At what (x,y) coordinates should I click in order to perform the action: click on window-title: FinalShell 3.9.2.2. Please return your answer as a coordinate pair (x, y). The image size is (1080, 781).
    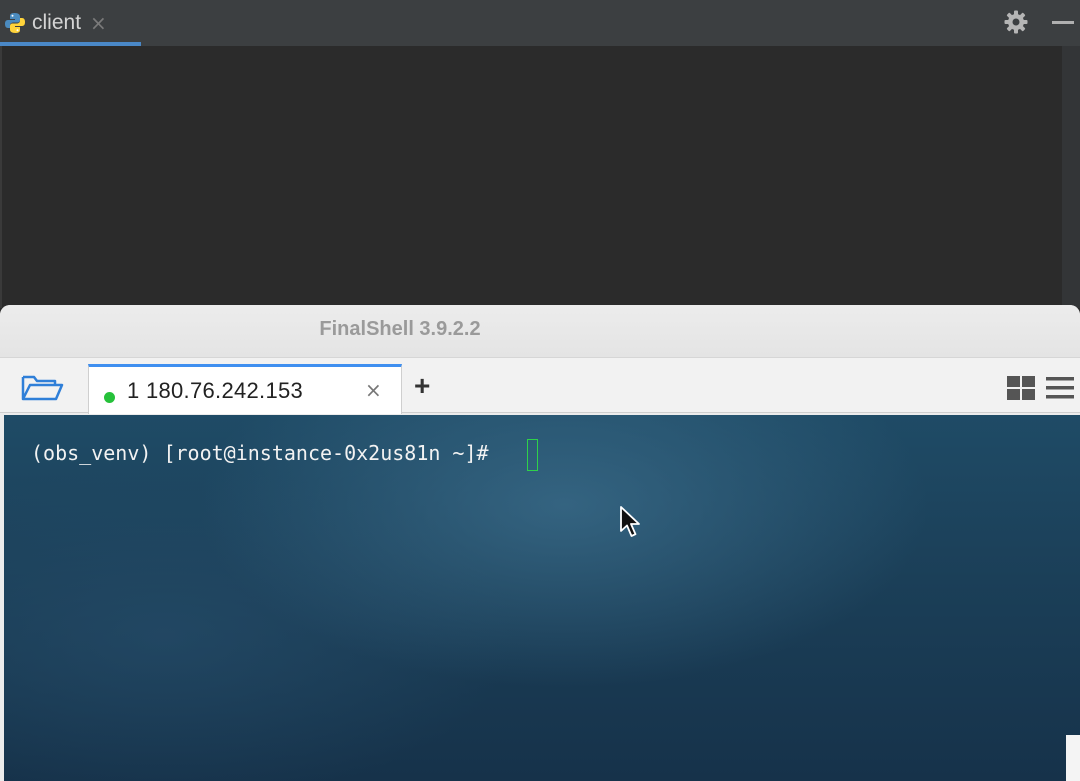
    Looking at the image, I should click on (400, 329).